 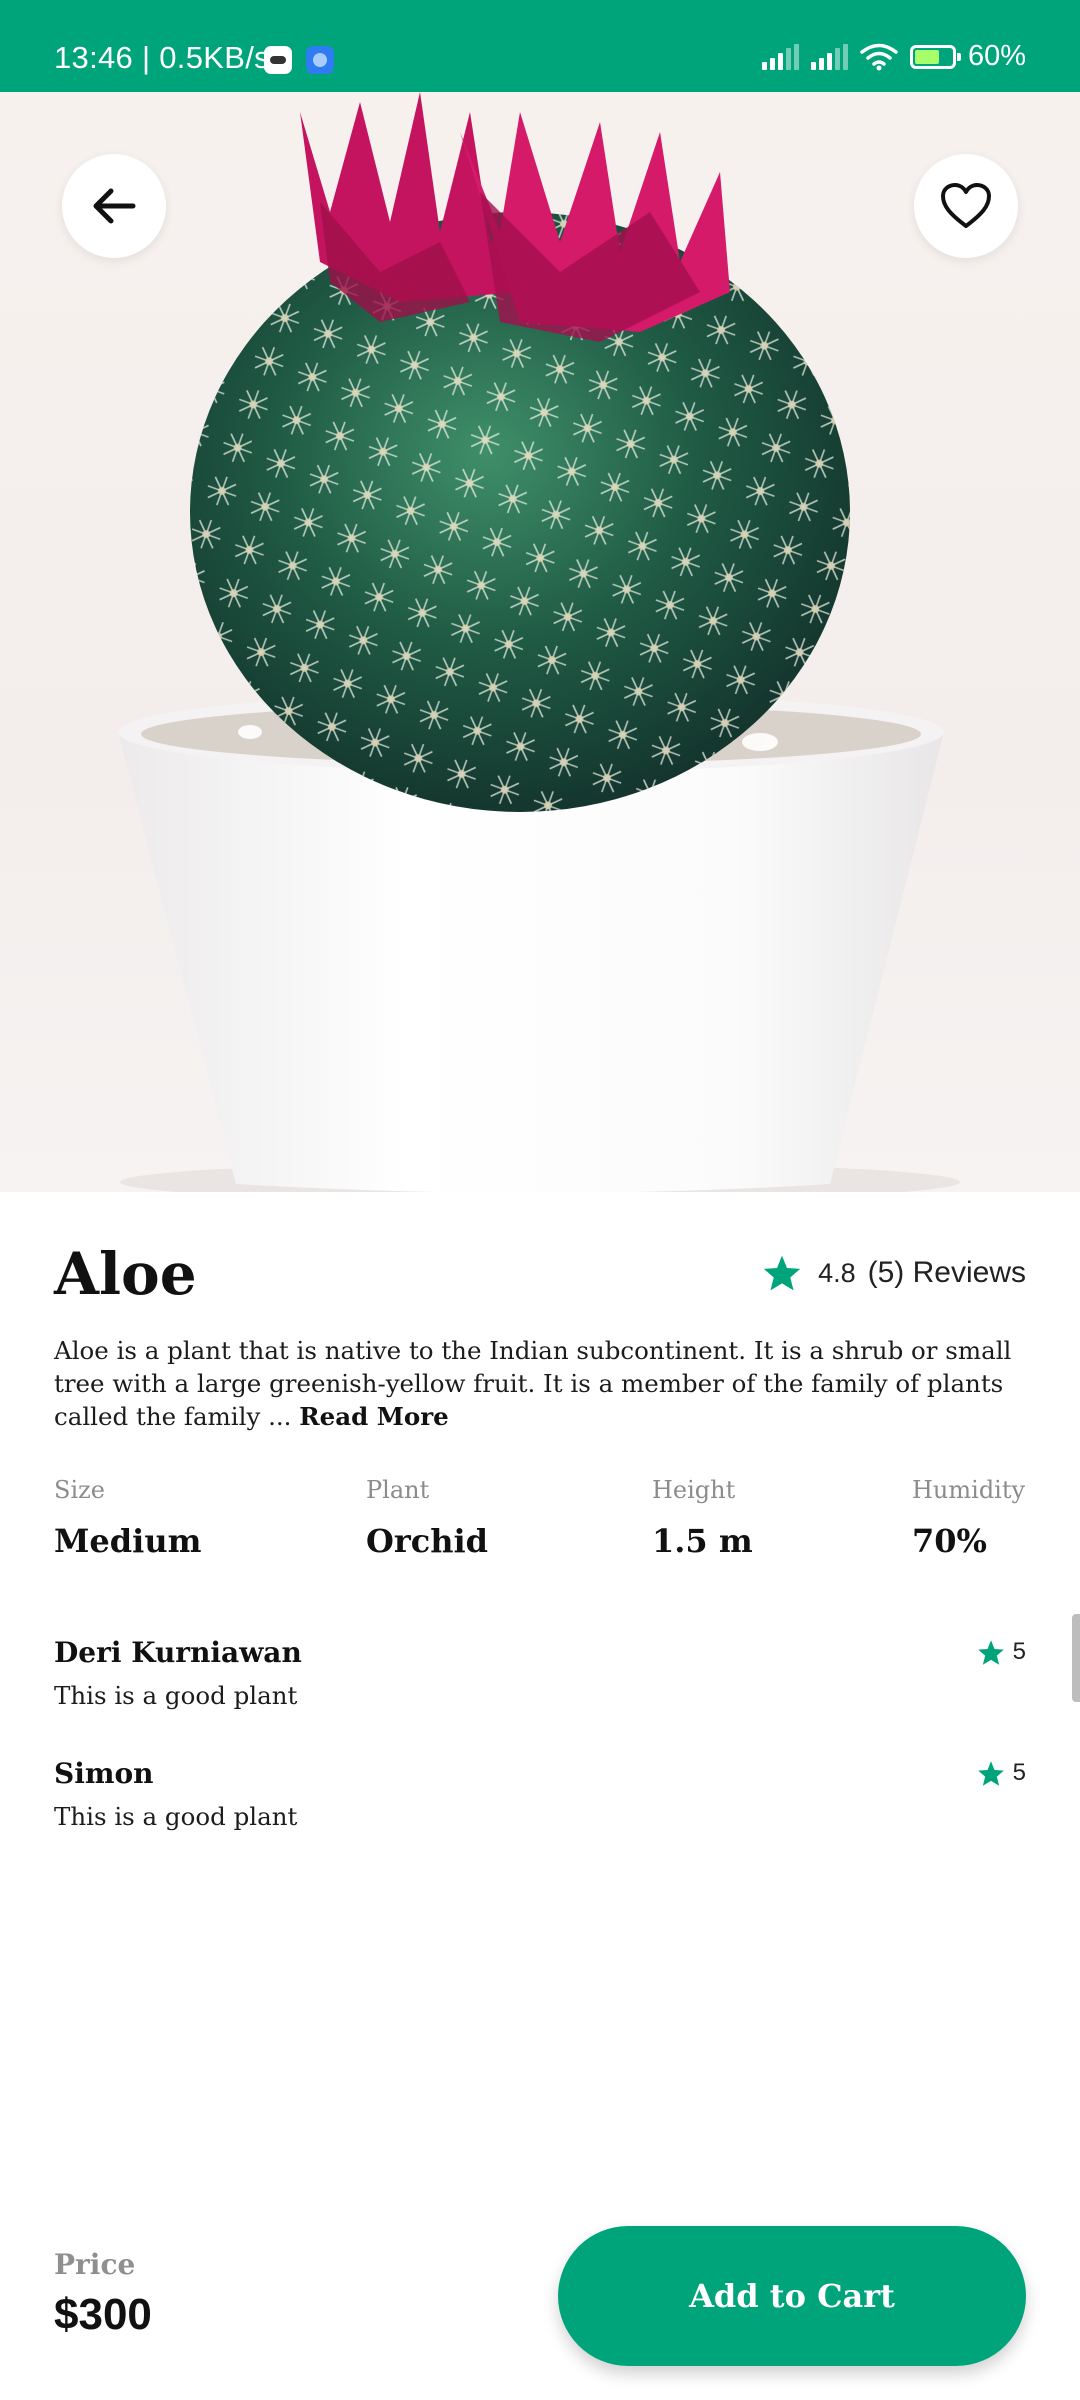 I want to click on favorite-button, so click(x=966, y=206).